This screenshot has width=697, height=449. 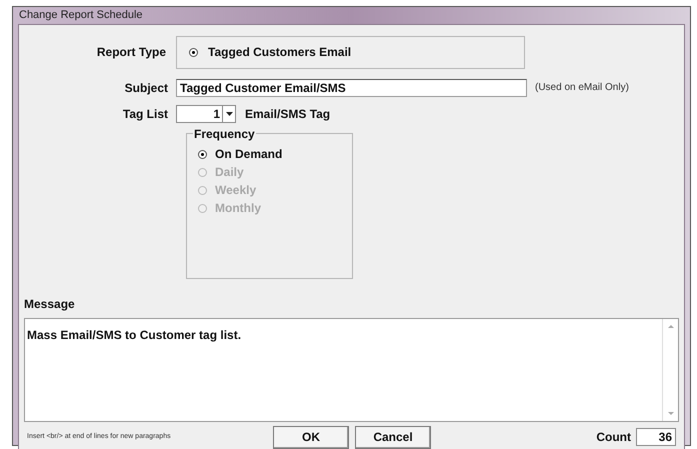 I want to click on option-label: Monthly, so click(x=238, y=208).